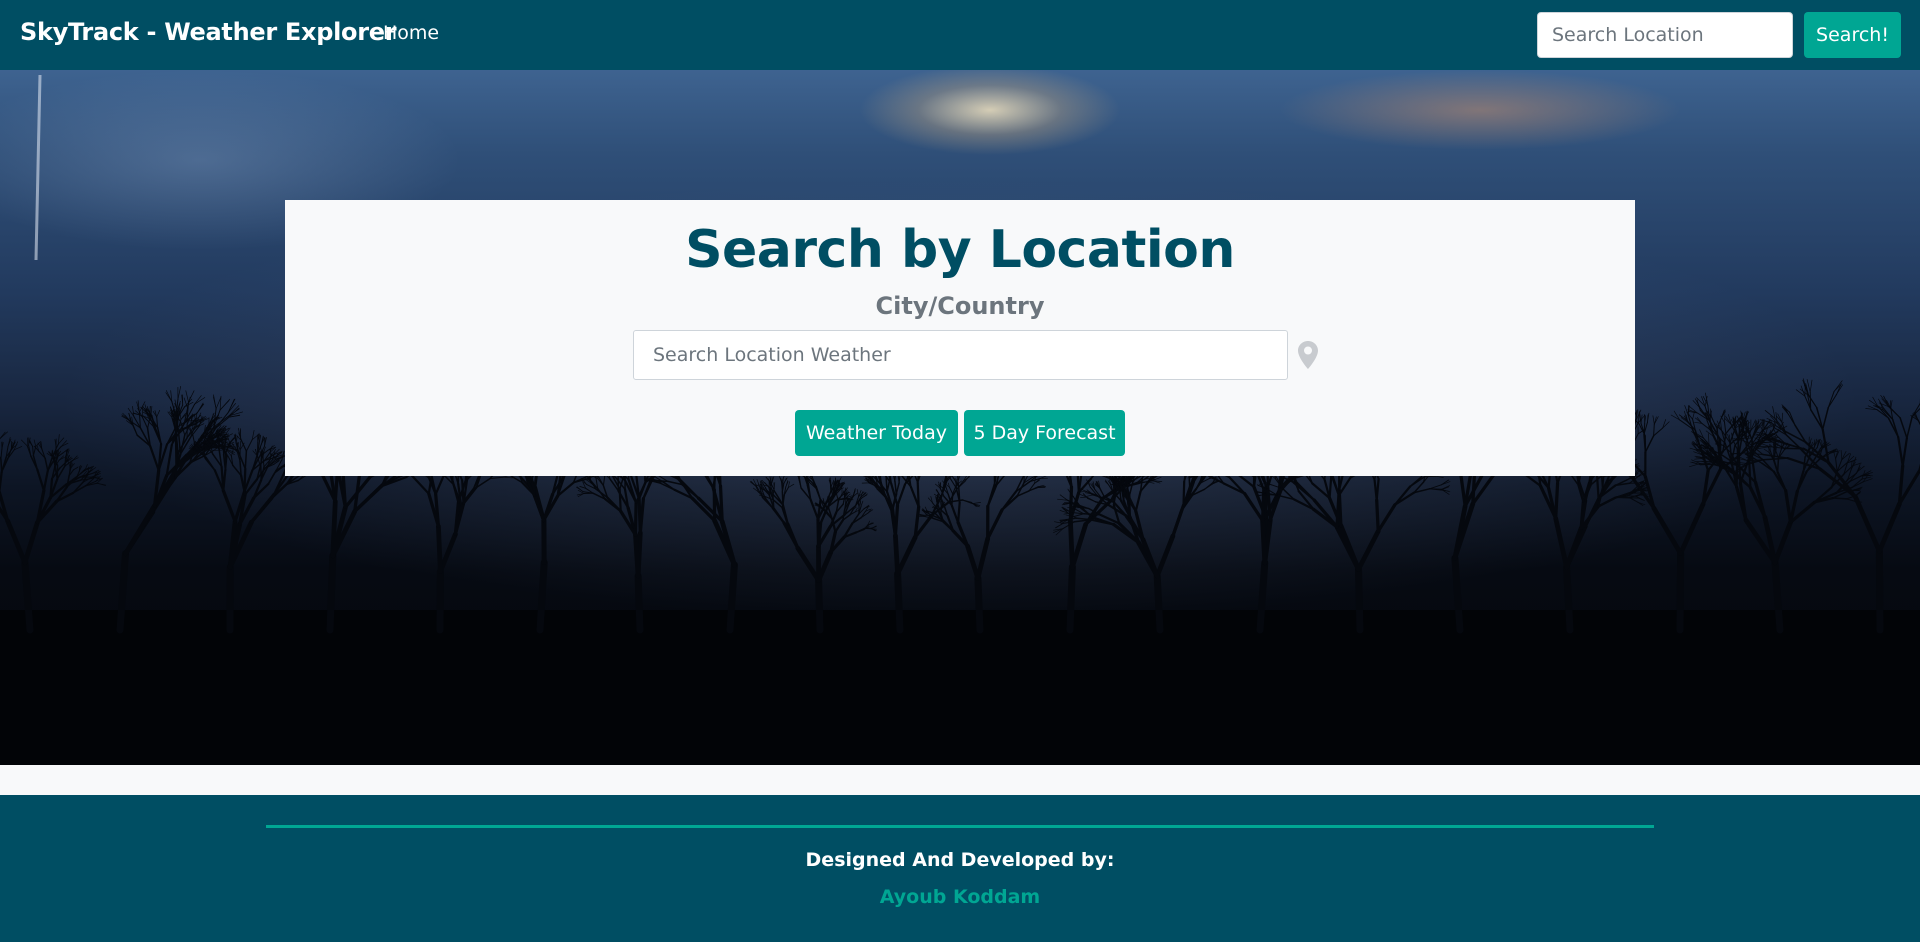 The image size is (1920, 942). What do you see at coordinates (876, 433) in the screenshot?
I see `weather-today-button: Weather Today` at bounding box center [876, 433].